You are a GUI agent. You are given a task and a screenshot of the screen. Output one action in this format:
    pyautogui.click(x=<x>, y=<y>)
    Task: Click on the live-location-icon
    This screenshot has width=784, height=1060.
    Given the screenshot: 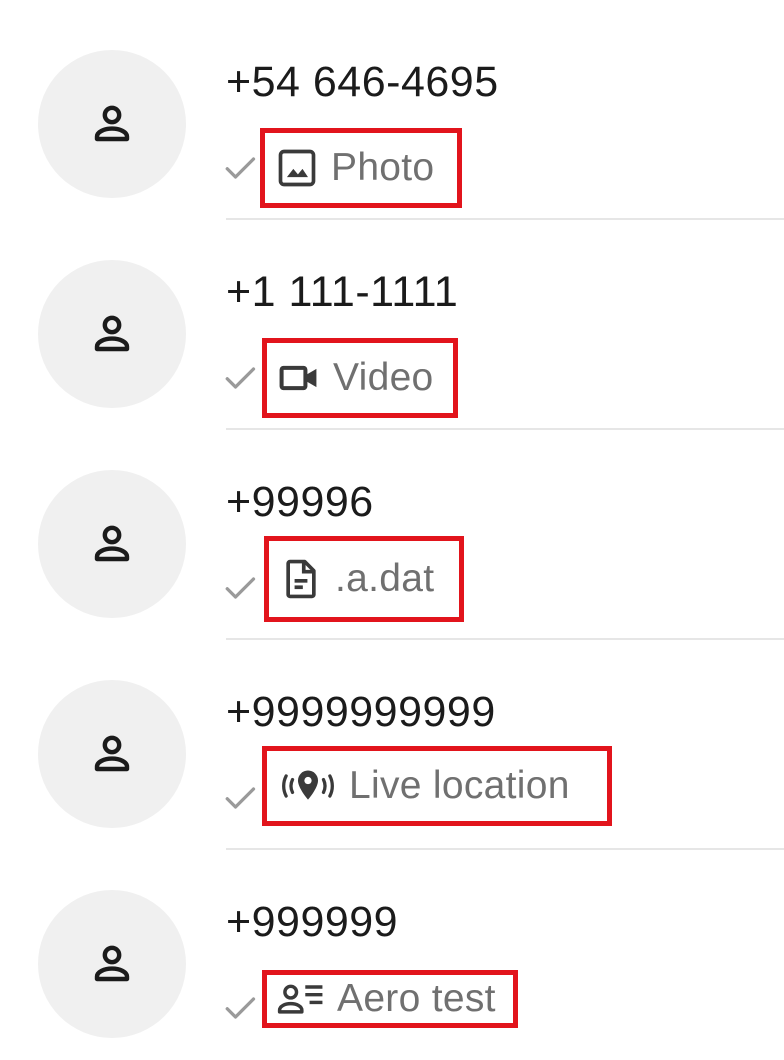 What is the action you would take?
    pyautogui.click(x=308, y=786)
    